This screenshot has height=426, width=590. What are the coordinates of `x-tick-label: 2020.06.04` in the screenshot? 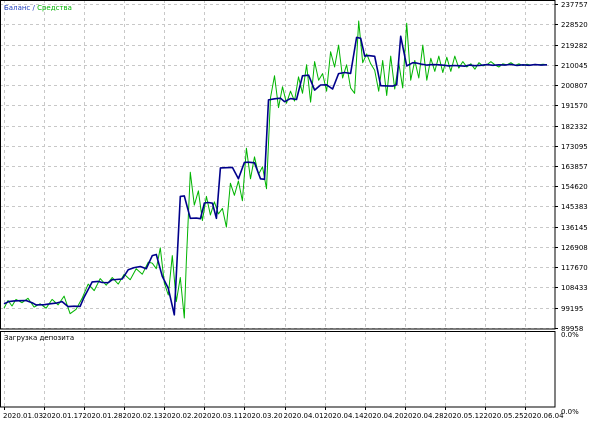 It's located at (544, 416).